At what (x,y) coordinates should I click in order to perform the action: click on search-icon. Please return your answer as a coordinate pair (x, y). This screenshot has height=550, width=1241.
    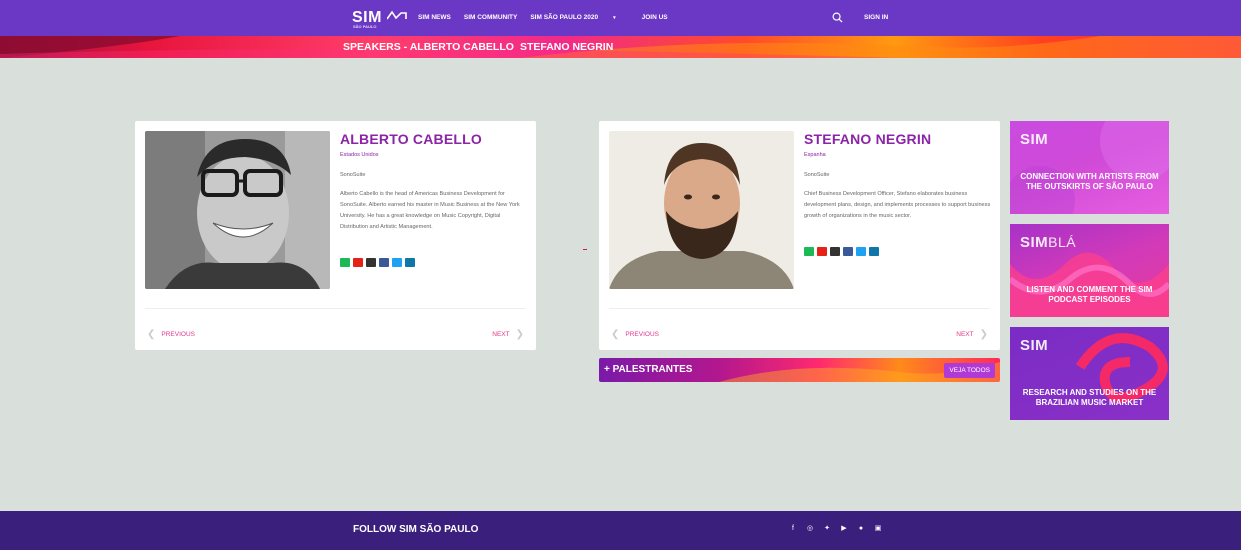
    Looking at the image, I should click on (837, 17).